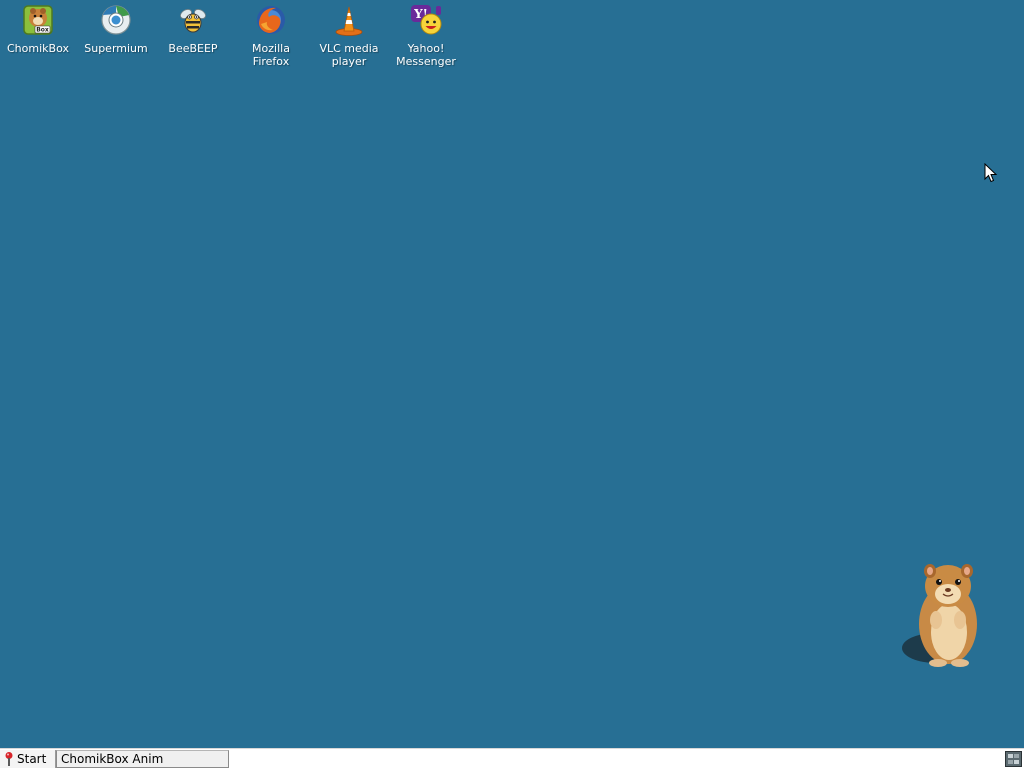  I want to click on system-tray-icon, so click(1013, 759).